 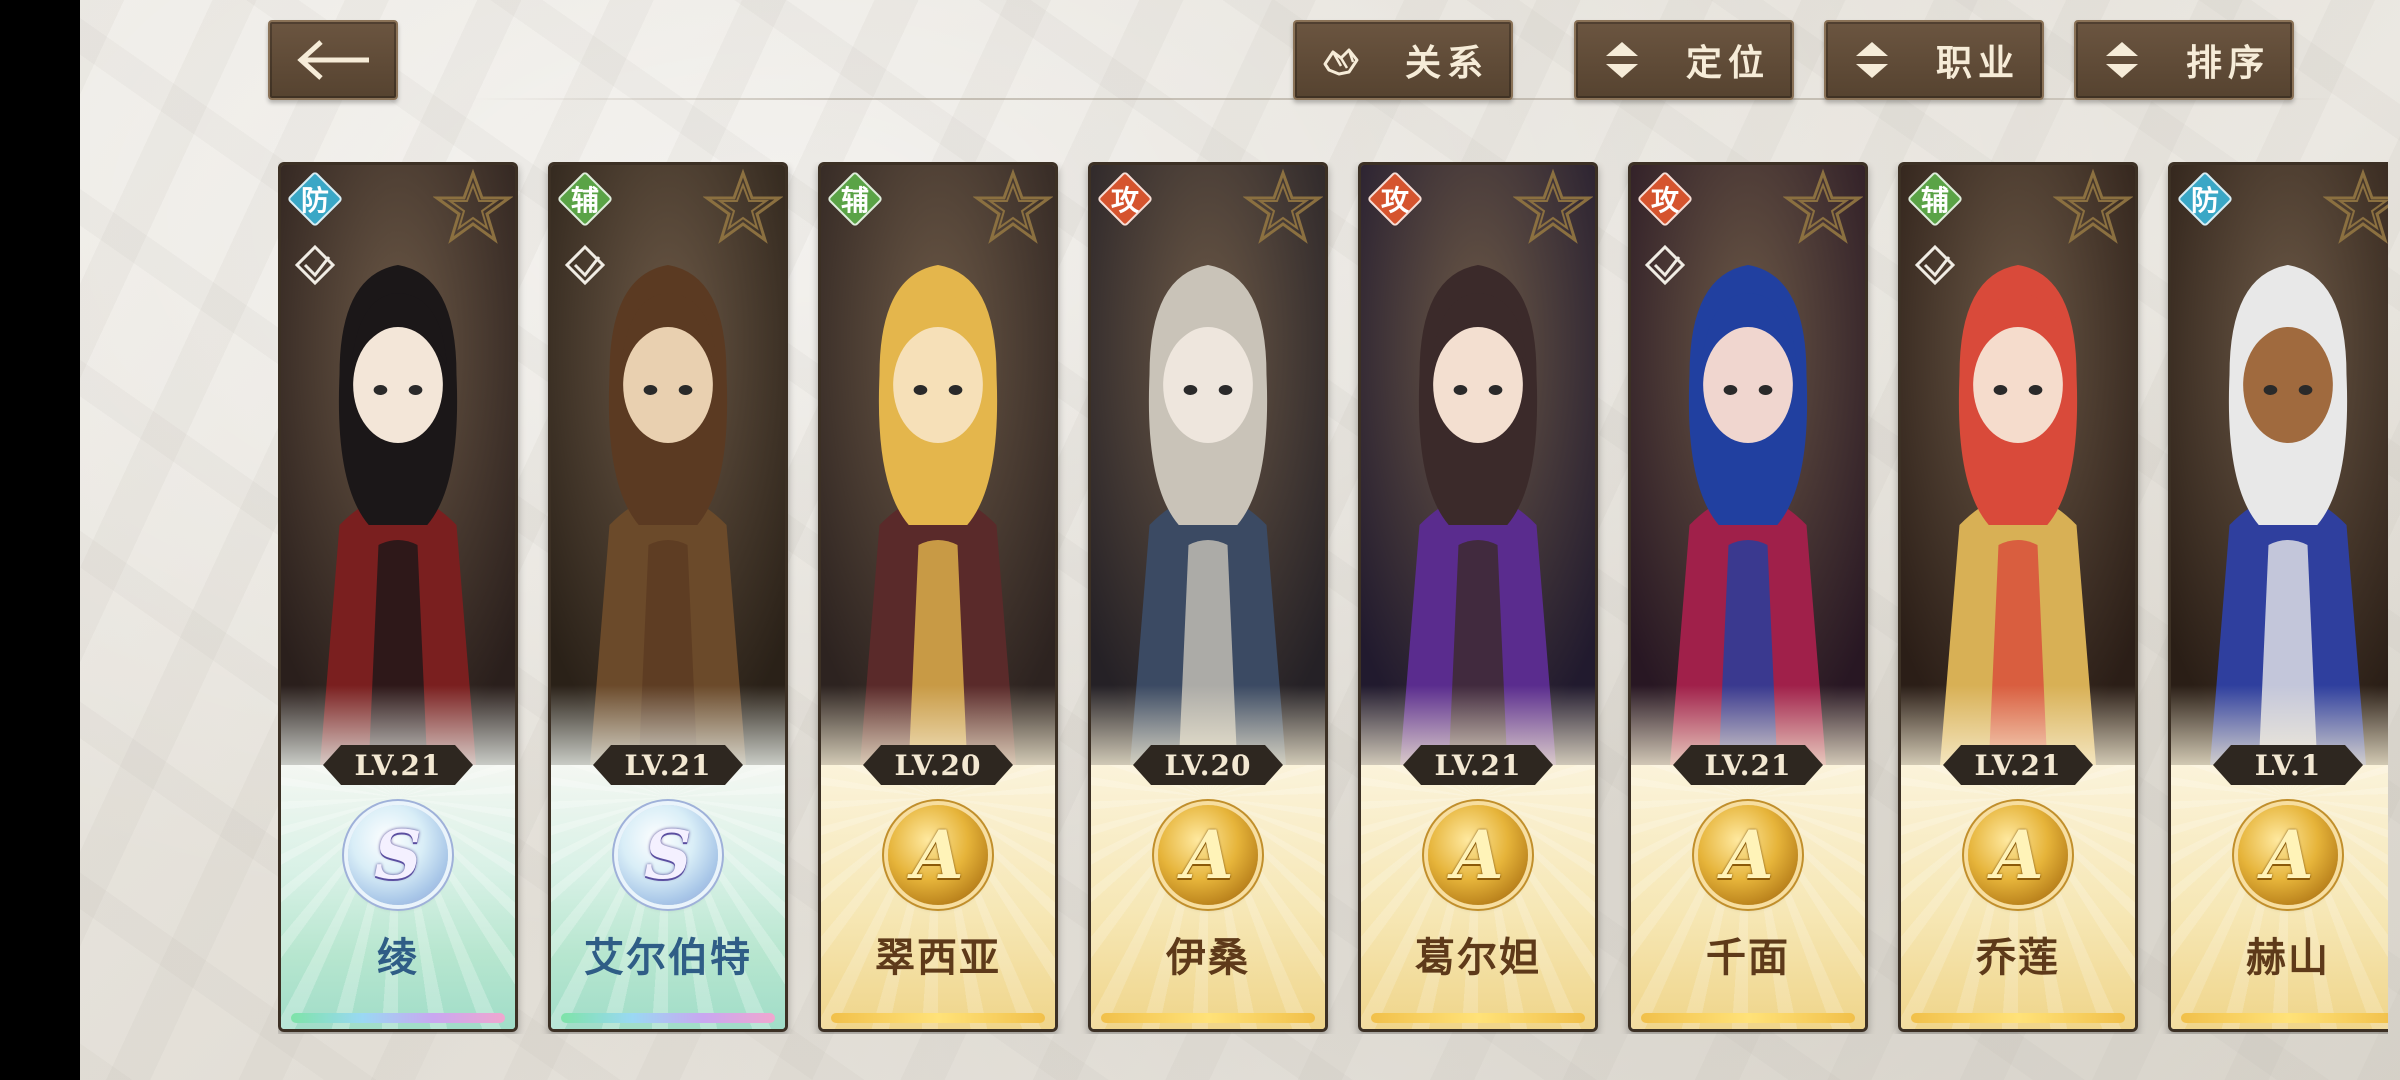 I want to click on character-name: 伊桑, so click(x=1208, y=957).